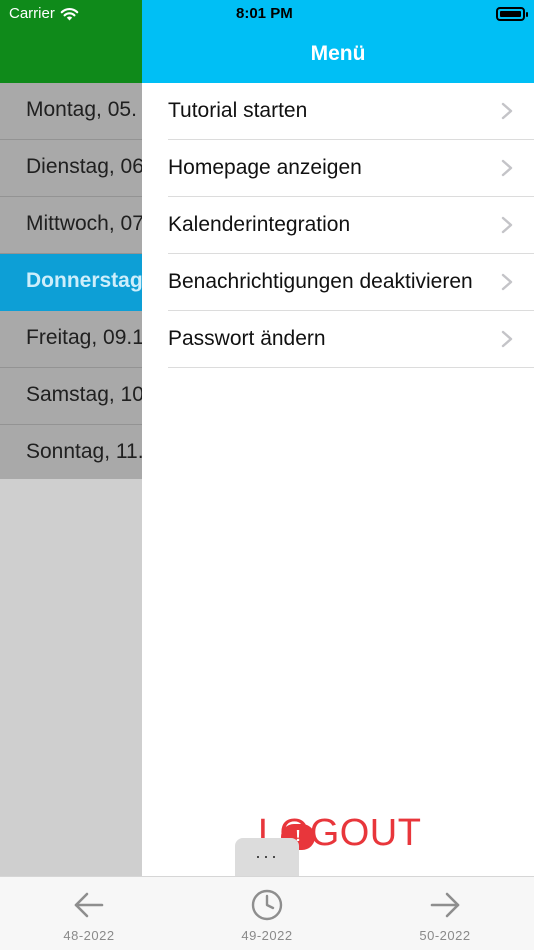 The image size is (534, 950). I want to click on current-week-button: 49-2022, so click(267, 913).